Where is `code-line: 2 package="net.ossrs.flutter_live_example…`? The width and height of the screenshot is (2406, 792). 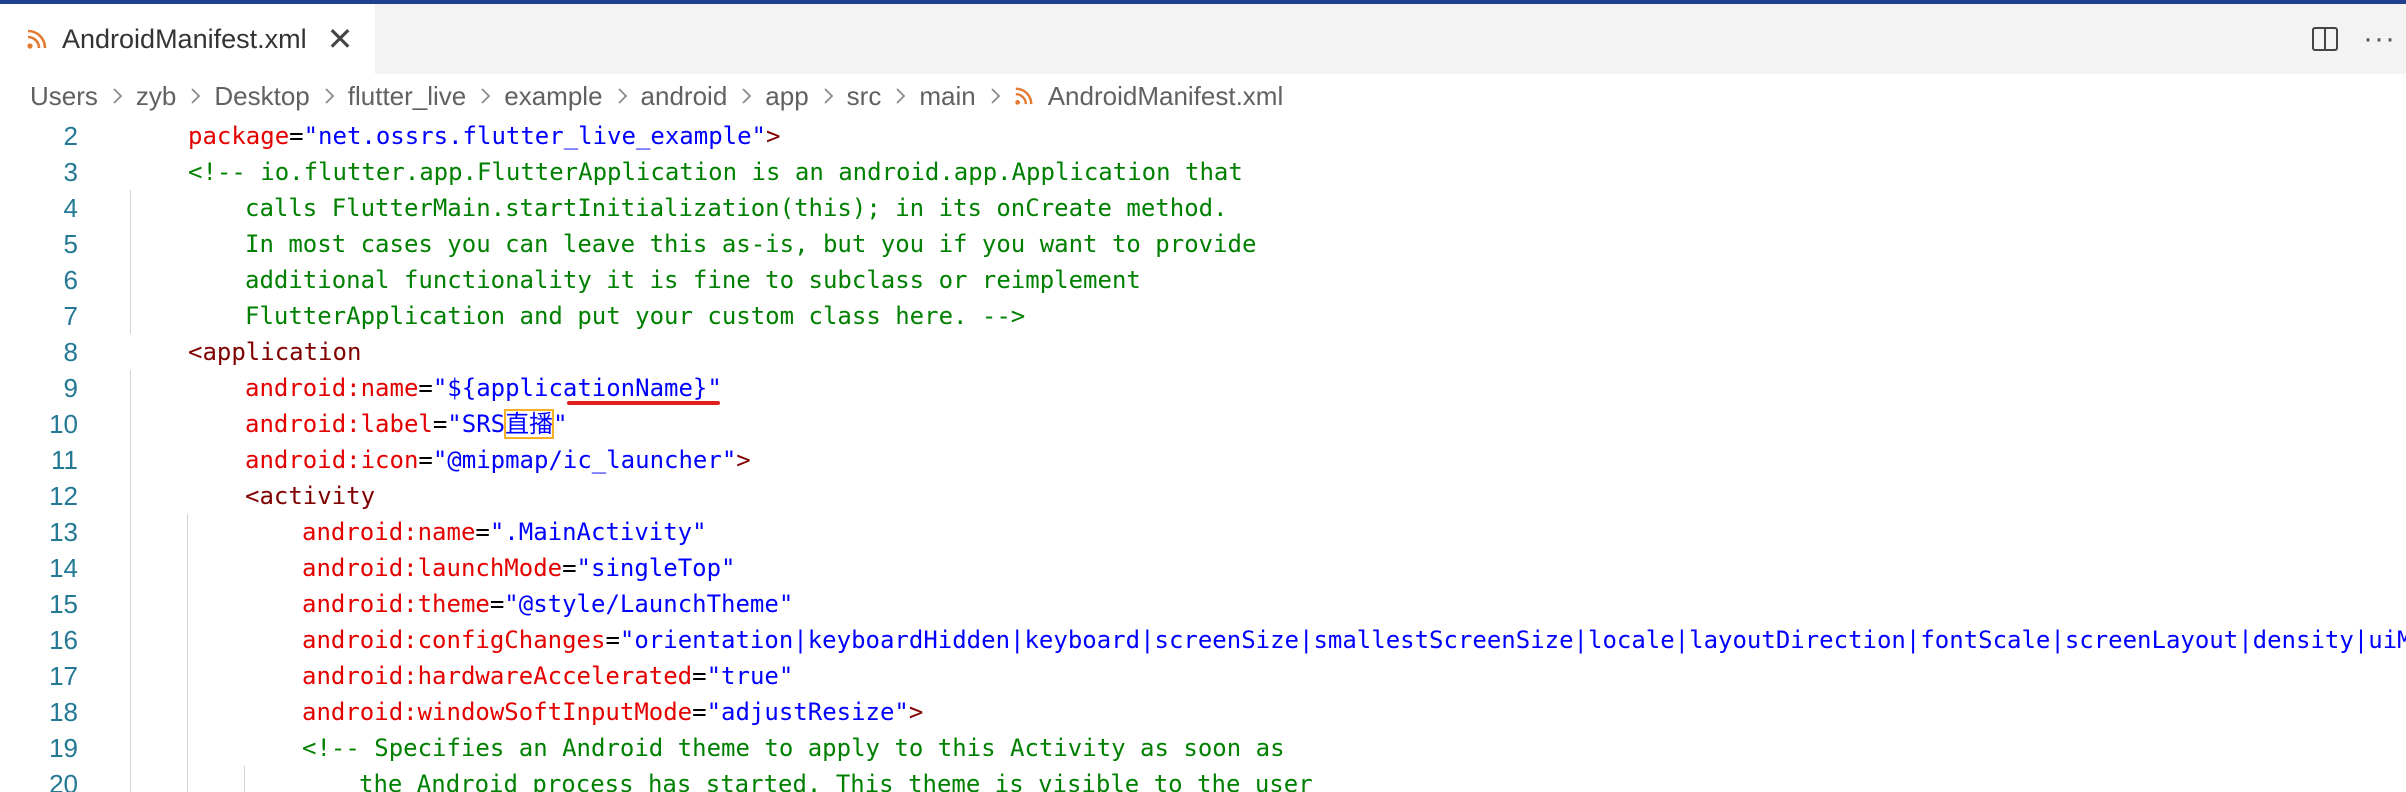 code-line: 2 package="net.ossrs.flutter_live_example… is located at coordinates (1203, 136).